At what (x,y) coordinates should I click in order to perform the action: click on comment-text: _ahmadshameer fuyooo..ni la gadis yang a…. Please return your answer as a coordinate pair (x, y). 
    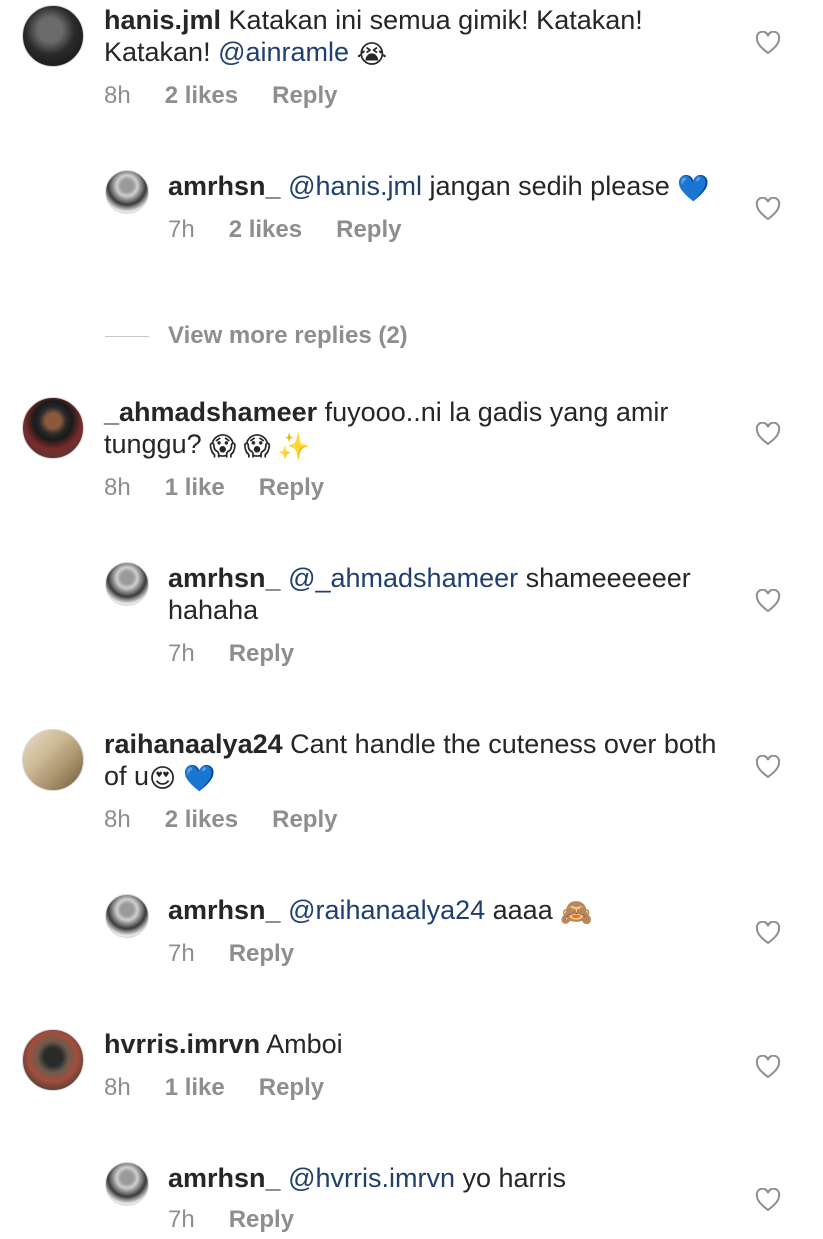
    Looking at the image, I should click on (418, 428).